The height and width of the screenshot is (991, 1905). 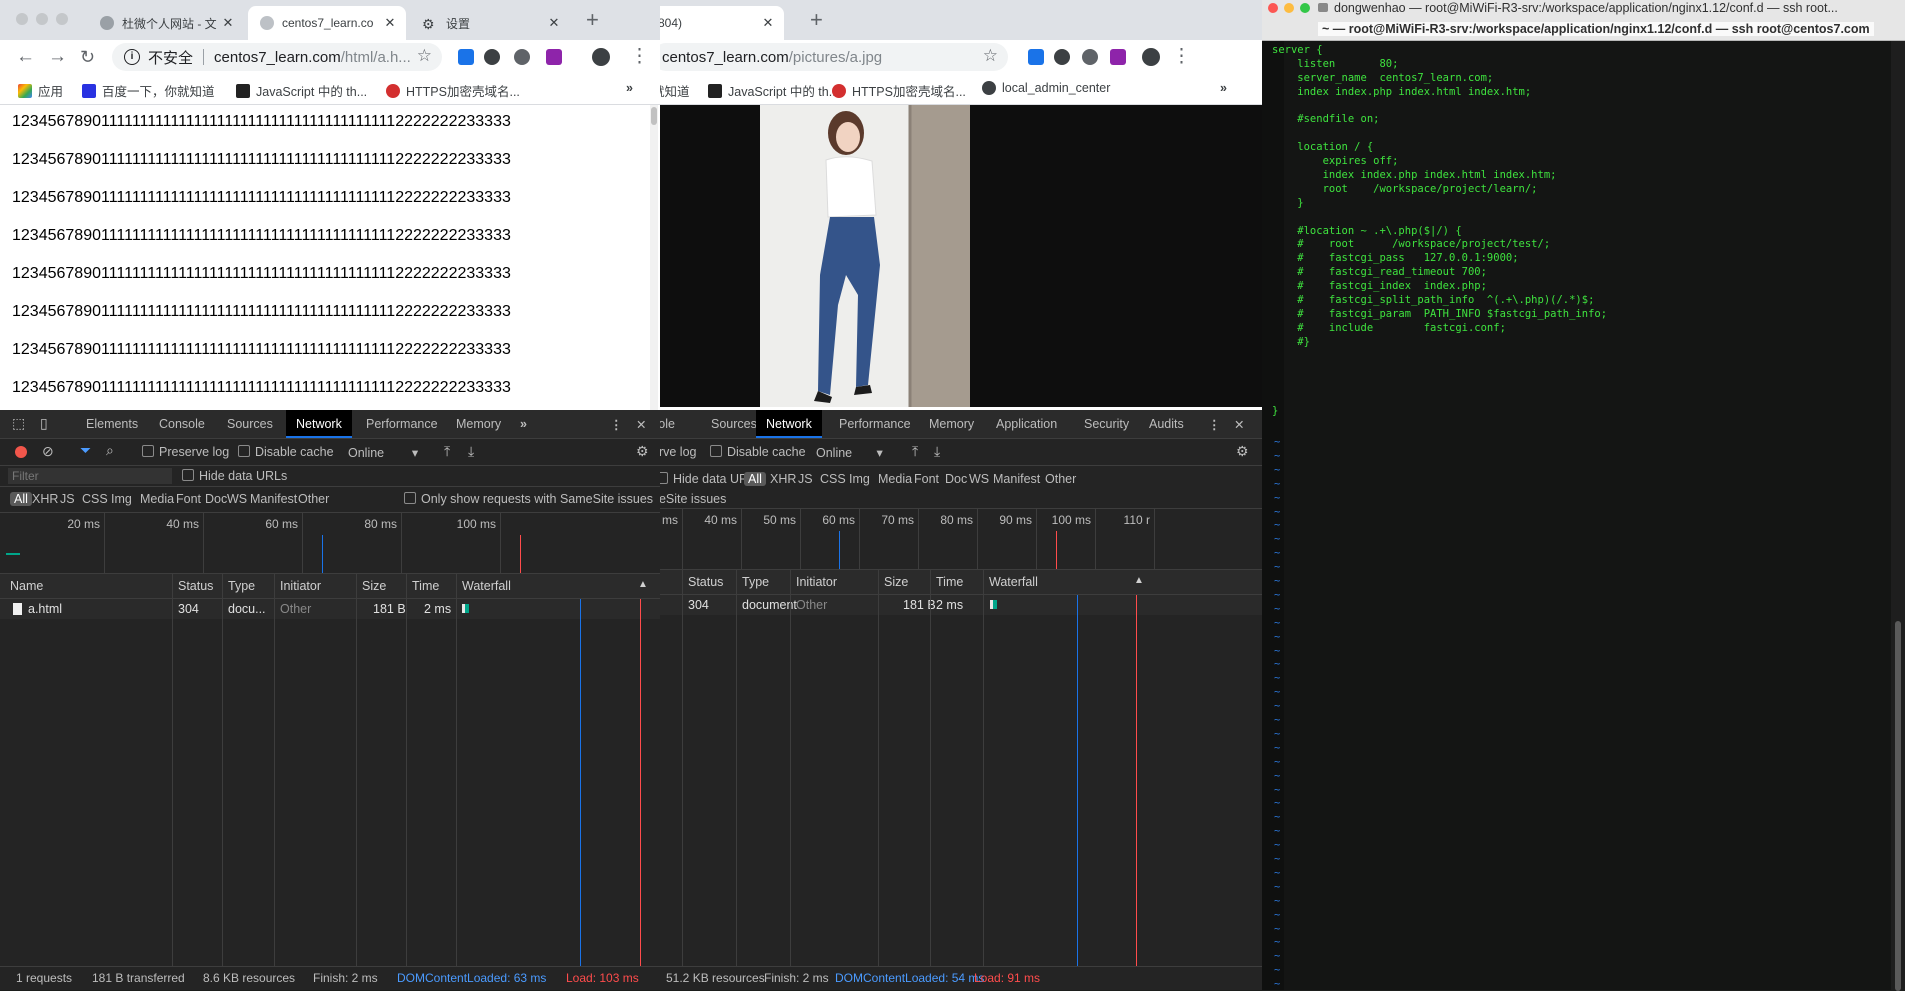 What do you see at coordinates (234, 476) in the screenshot?
I see `hide-data-urls-checkbox: Hide data URLs` at bounding box center [234, 476].